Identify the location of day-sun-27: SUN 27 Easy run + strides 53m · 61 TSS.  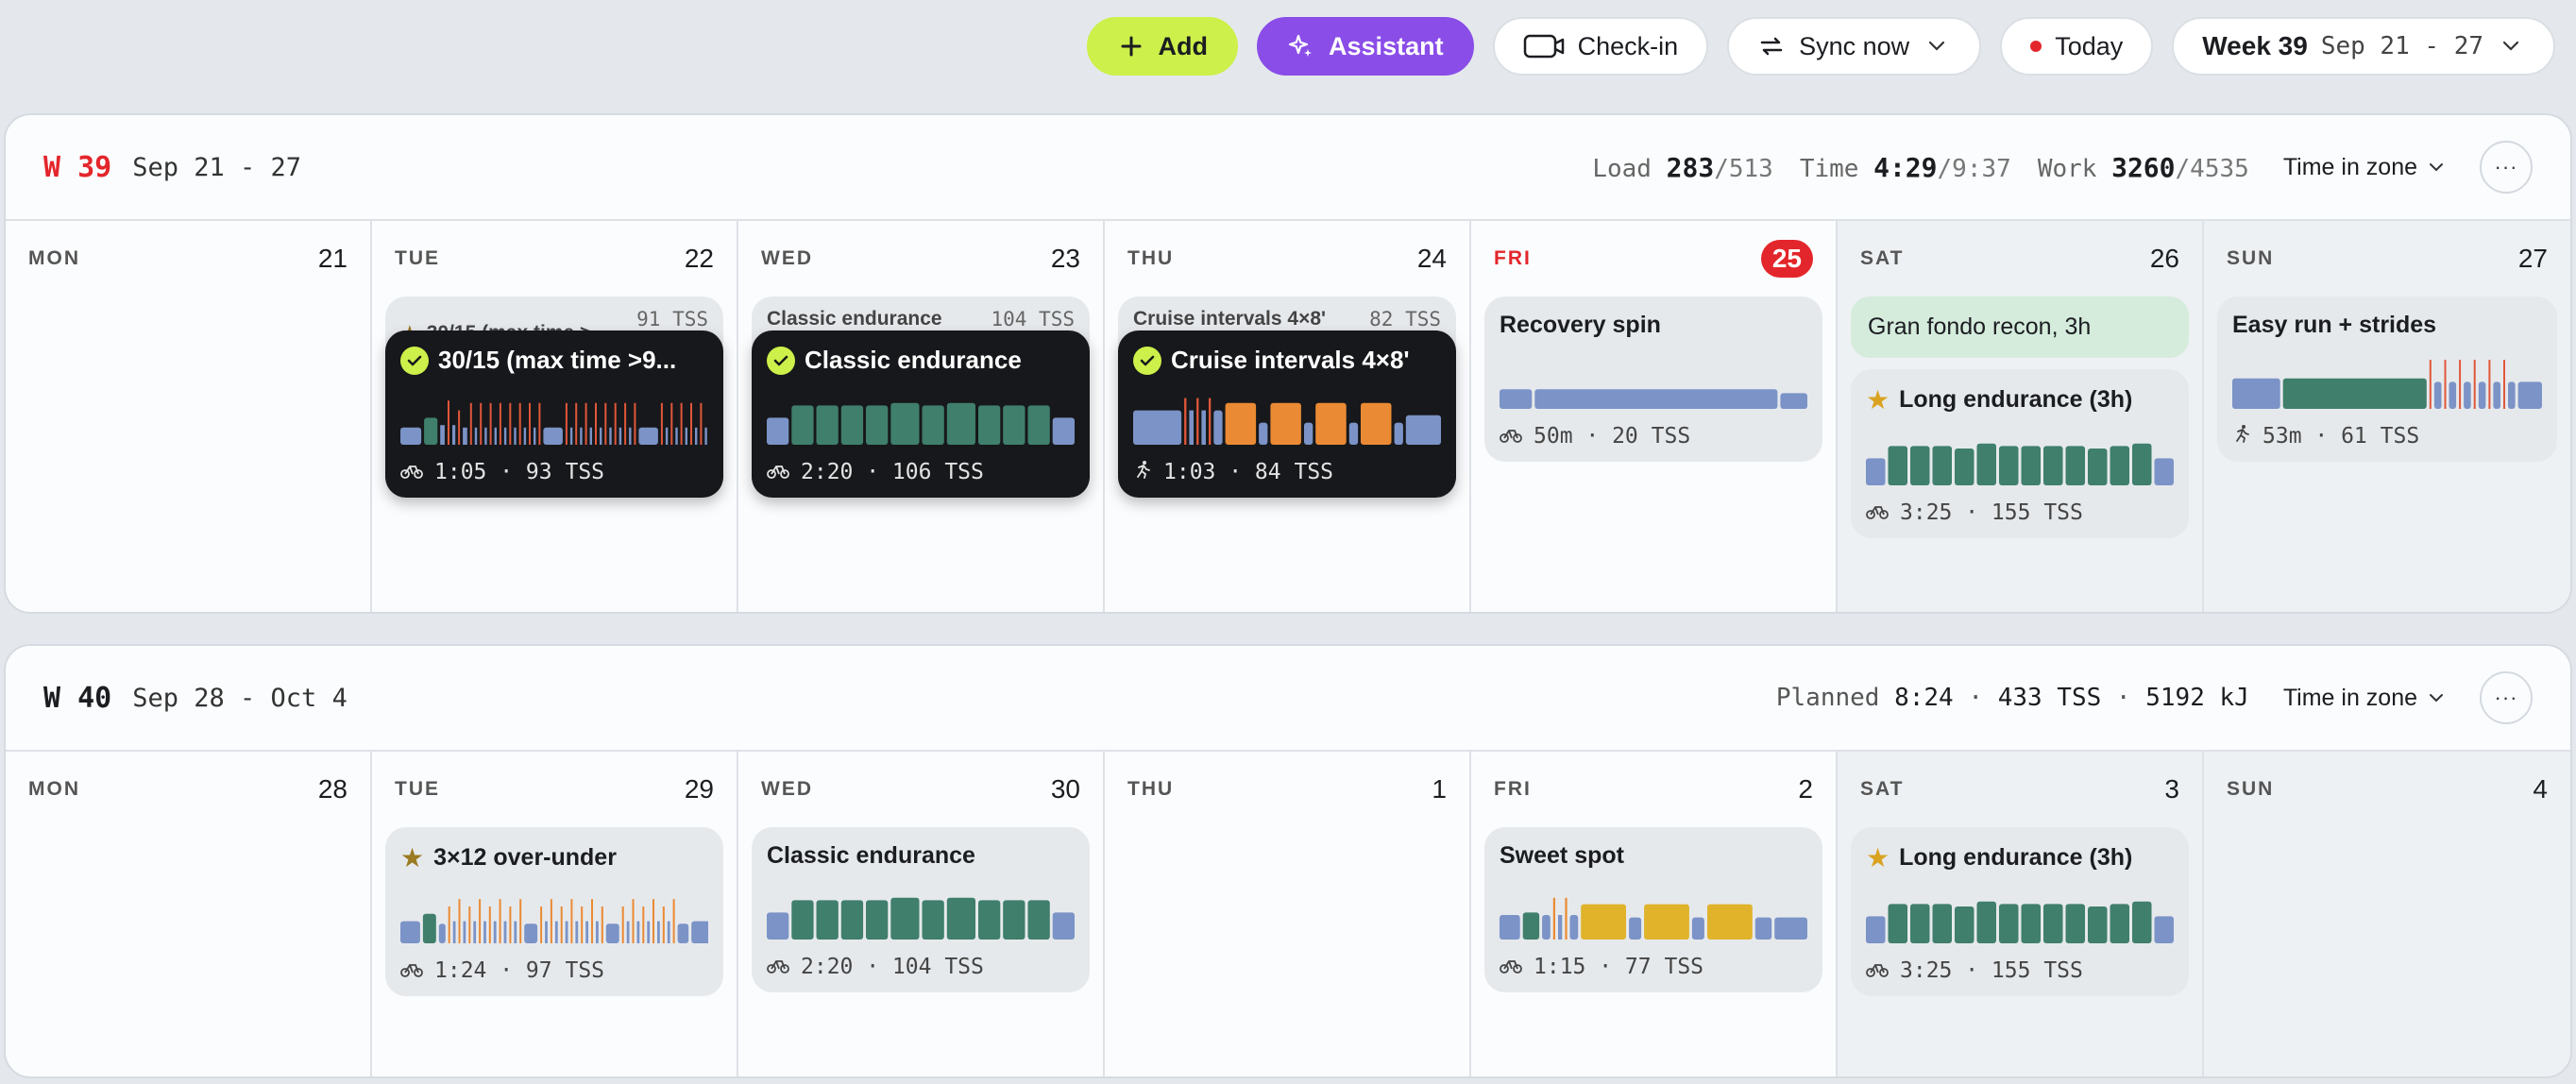
(2387, 417).